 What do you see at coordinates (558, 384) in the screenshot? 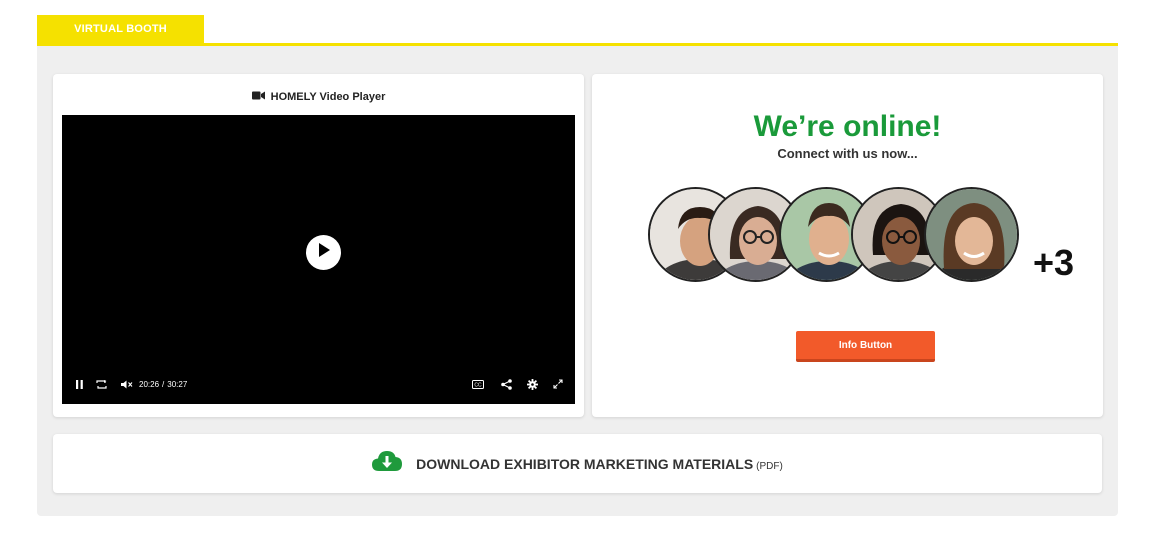
I see `fullscreen-icon` at bounding box center [558, 384].